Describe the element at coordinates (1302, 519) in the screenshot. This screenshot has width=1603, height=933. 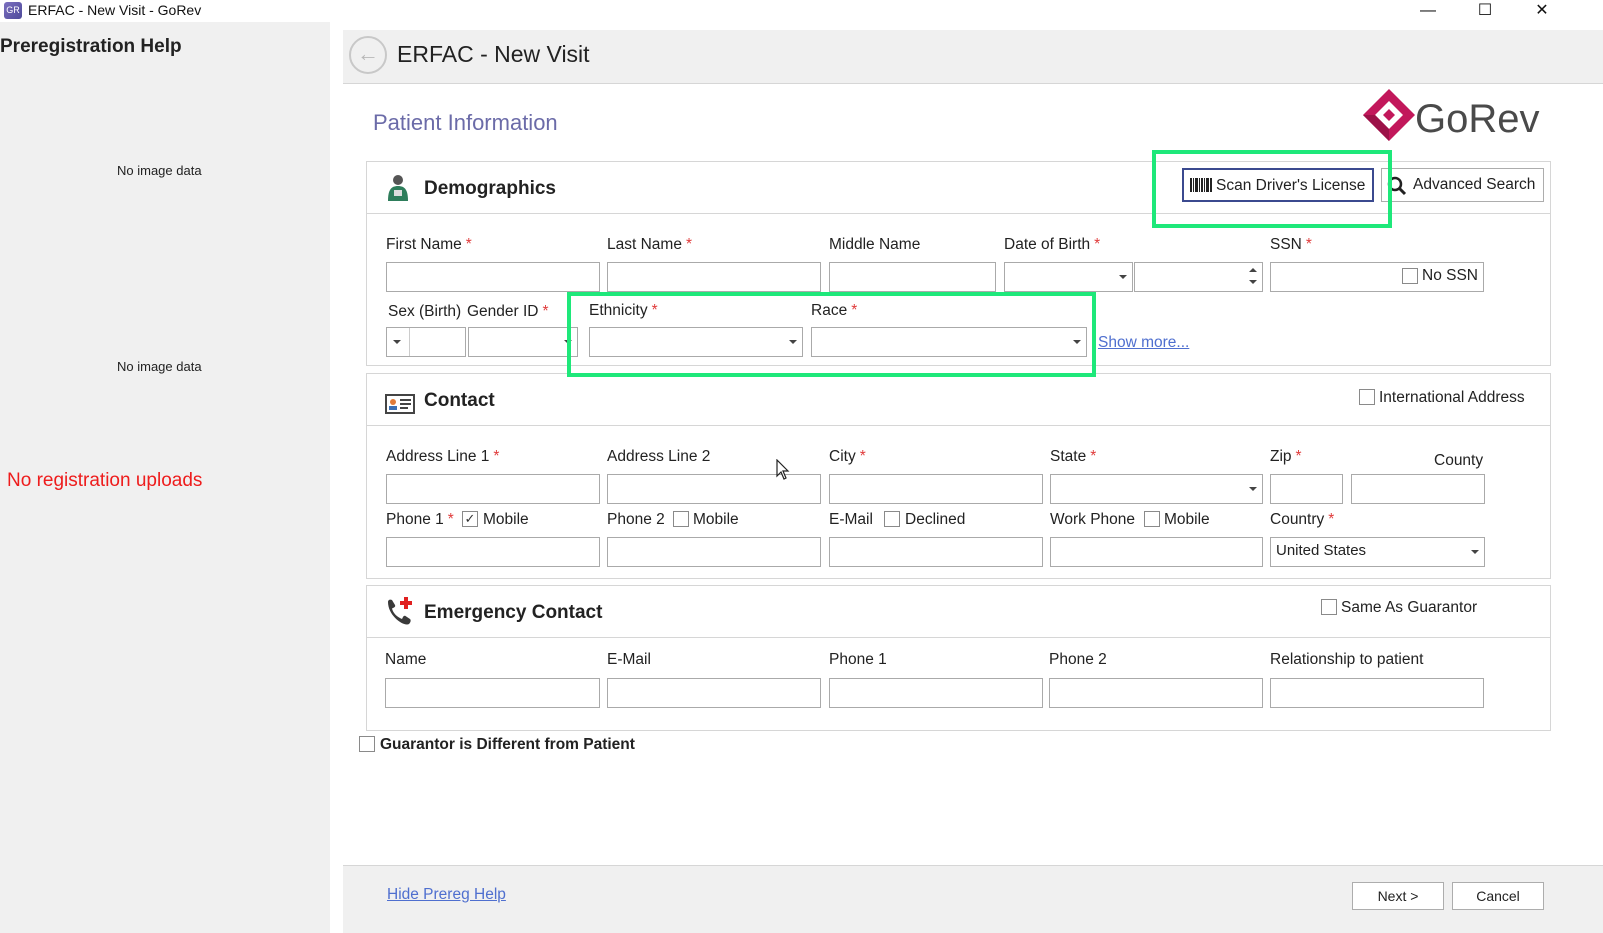
I see `country-label: Country *` at that location.